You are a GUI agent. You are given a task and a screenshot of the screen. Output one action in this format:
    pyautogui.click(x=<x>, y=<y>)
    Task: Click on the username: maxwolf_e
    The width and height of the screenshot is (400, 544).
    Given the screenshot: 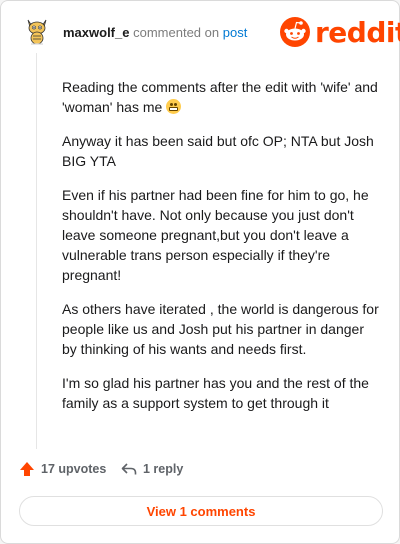 What is the action you would take?
    pyautogui.click(x=96, y=32)
    